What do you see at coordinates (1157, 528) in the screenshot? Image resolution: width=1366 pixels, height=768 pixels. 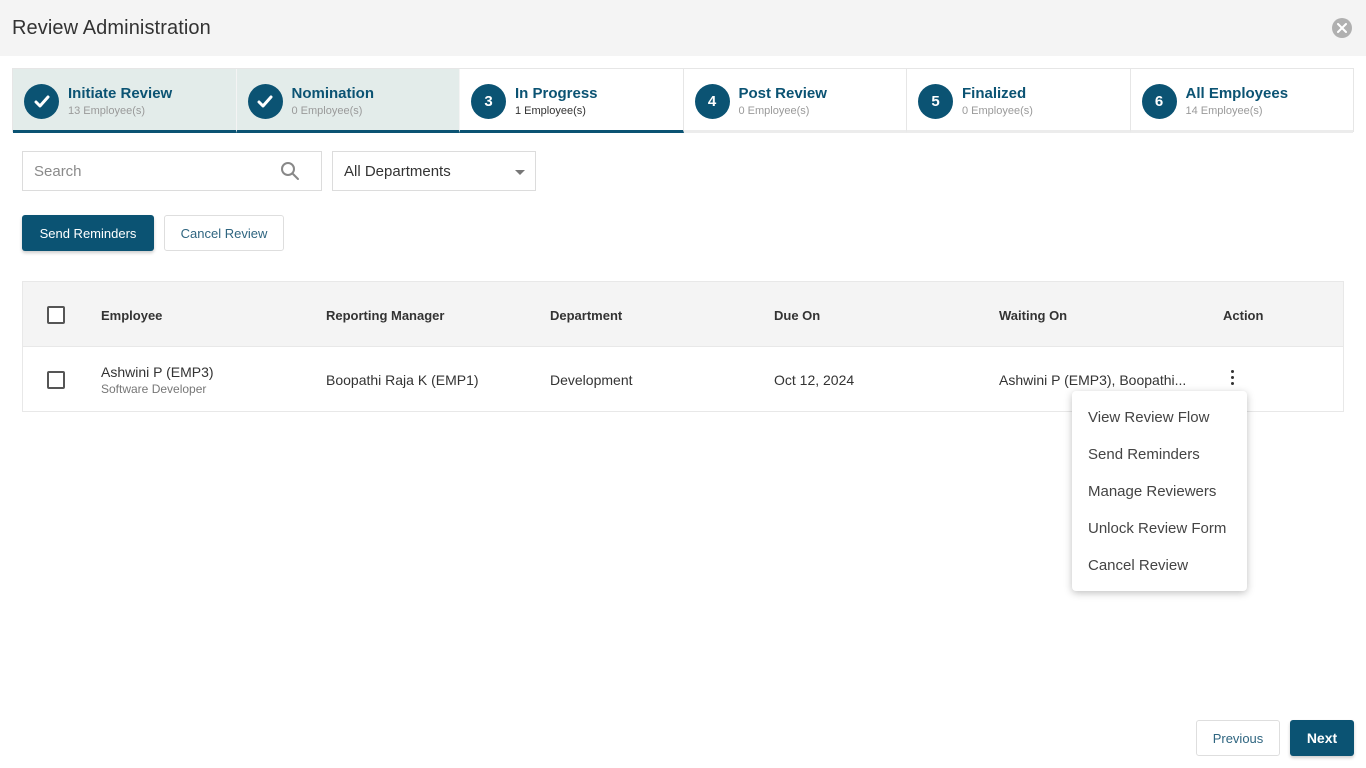 I see `menu-item-unlock-review-form: Unlock Review Form` at bounding box center [1157, 528].